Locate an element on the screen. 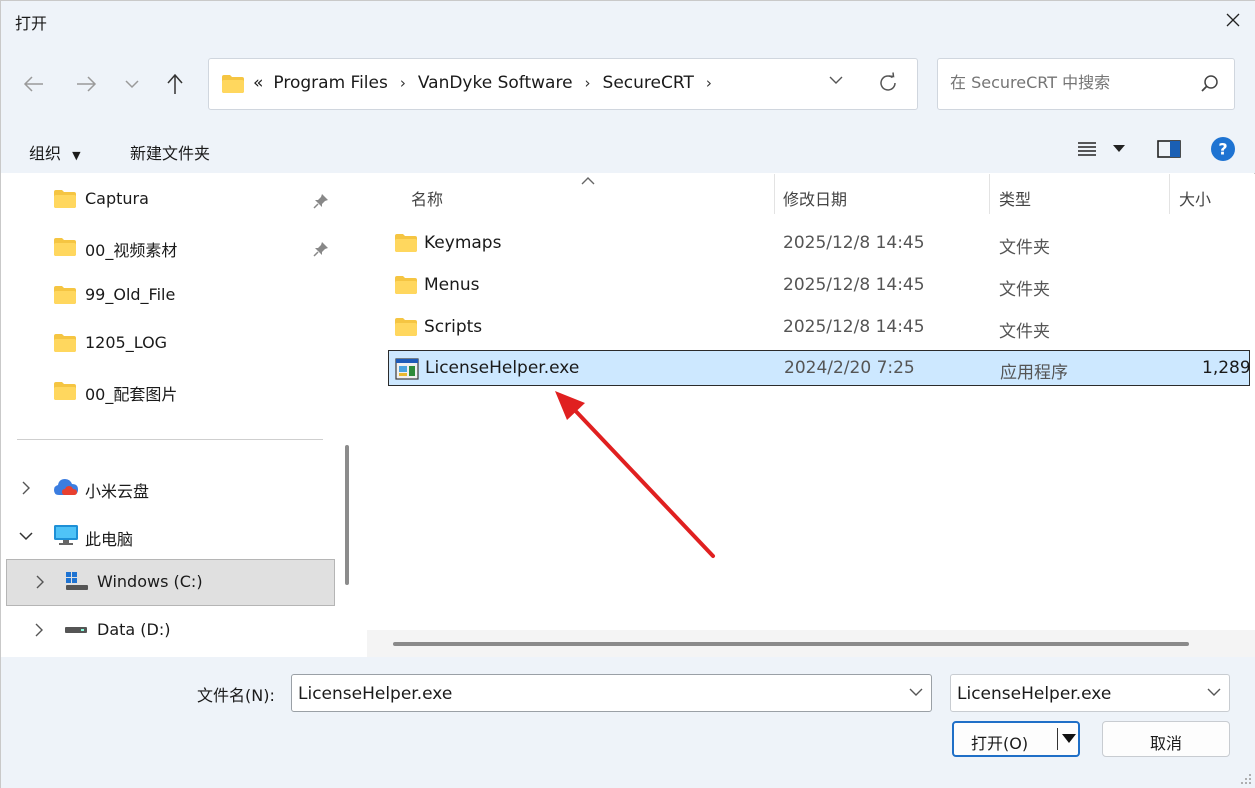  recent-locations-button is located at coordinates (132, 84).